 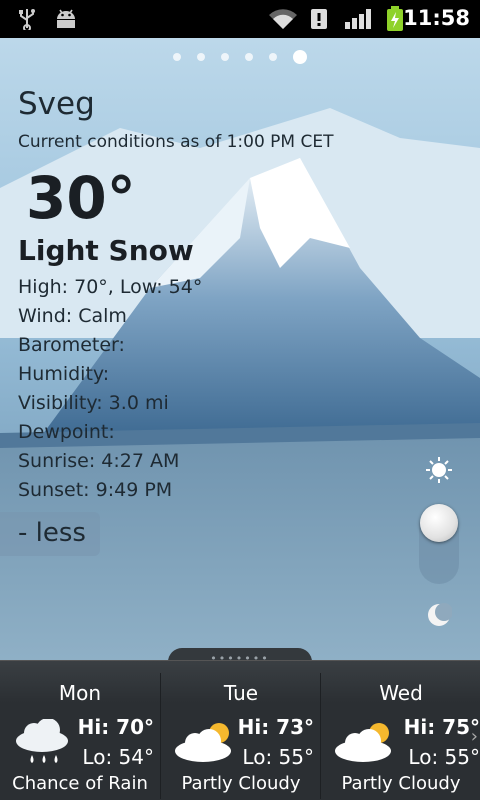 What do you see at coordinates (300, 56) in the screenshot?
I see `page-dot-active` at bounding box center [300, 56].